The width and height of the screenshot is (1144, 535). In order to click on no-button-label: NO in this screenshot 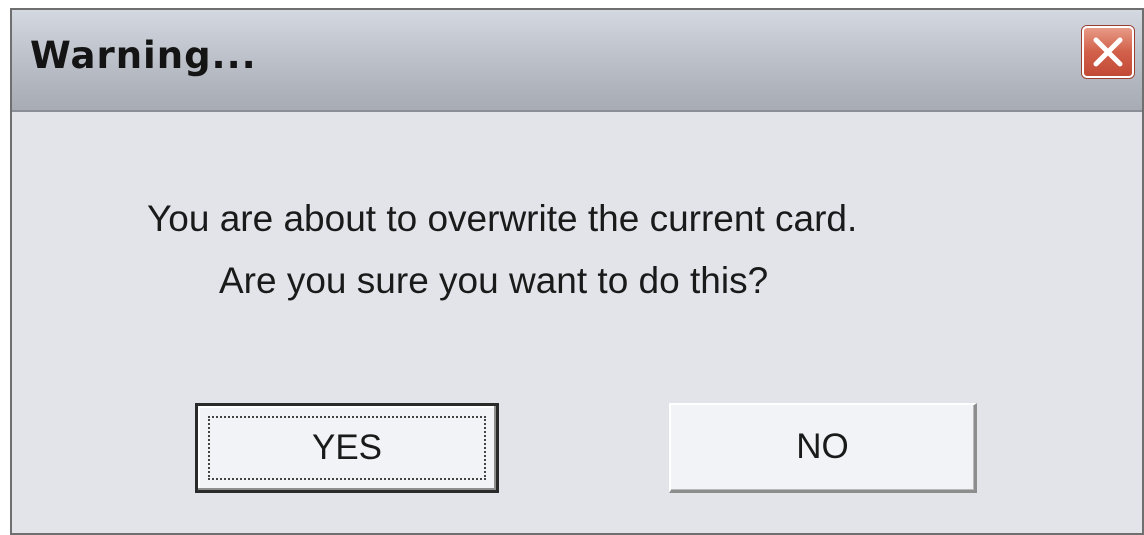, I will do `click(822, 446)`.